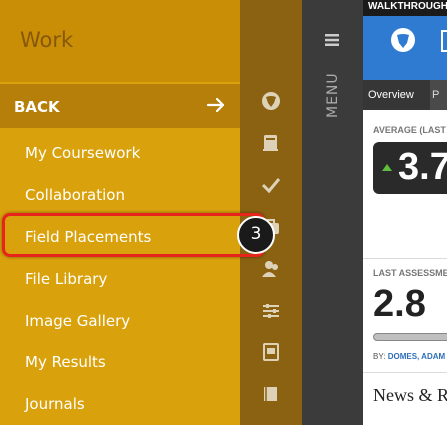  I want to click on nav-item-journals: Journals, so click(120, 404).